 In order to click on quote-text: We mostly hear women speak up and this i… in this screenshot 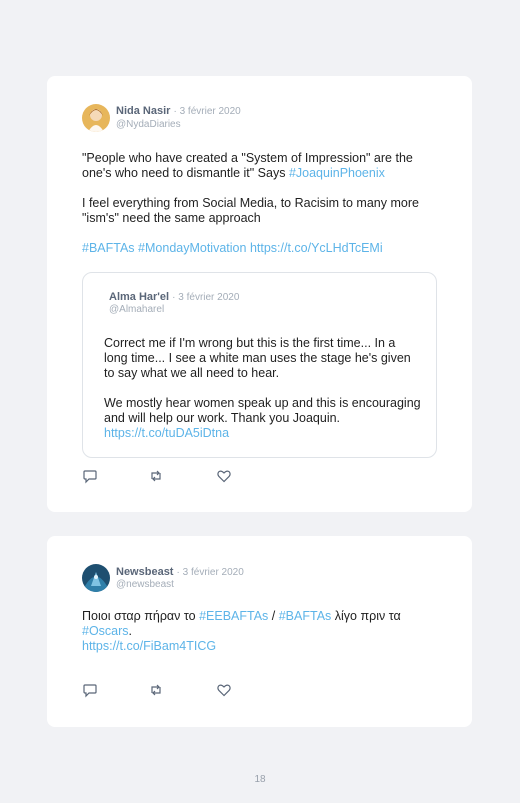, I will do `click(262, 410)`.